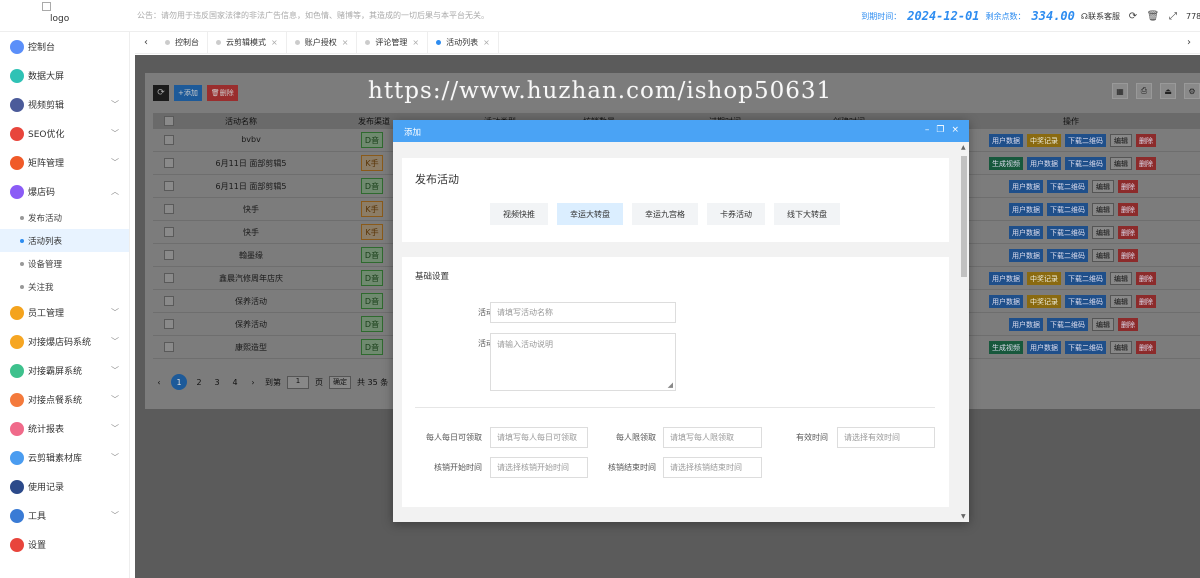 This screenshot has width=1200, height=578. What do you see at coordinates (182, 42) in the screenshot?
I see `tab: 控制台` at bounding box center [182, 42].